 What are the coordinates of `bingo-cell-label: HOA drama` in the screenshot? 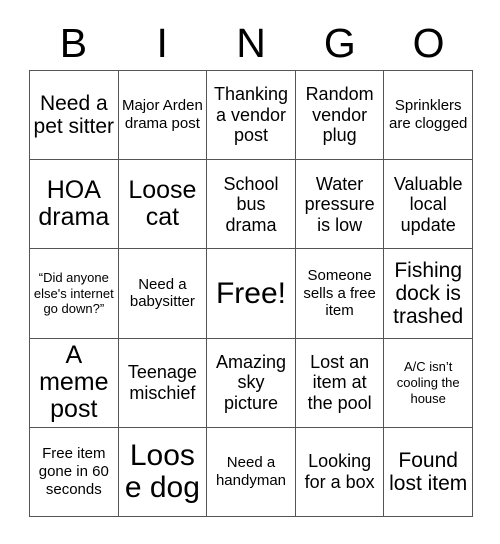 It's located at (74, 204).